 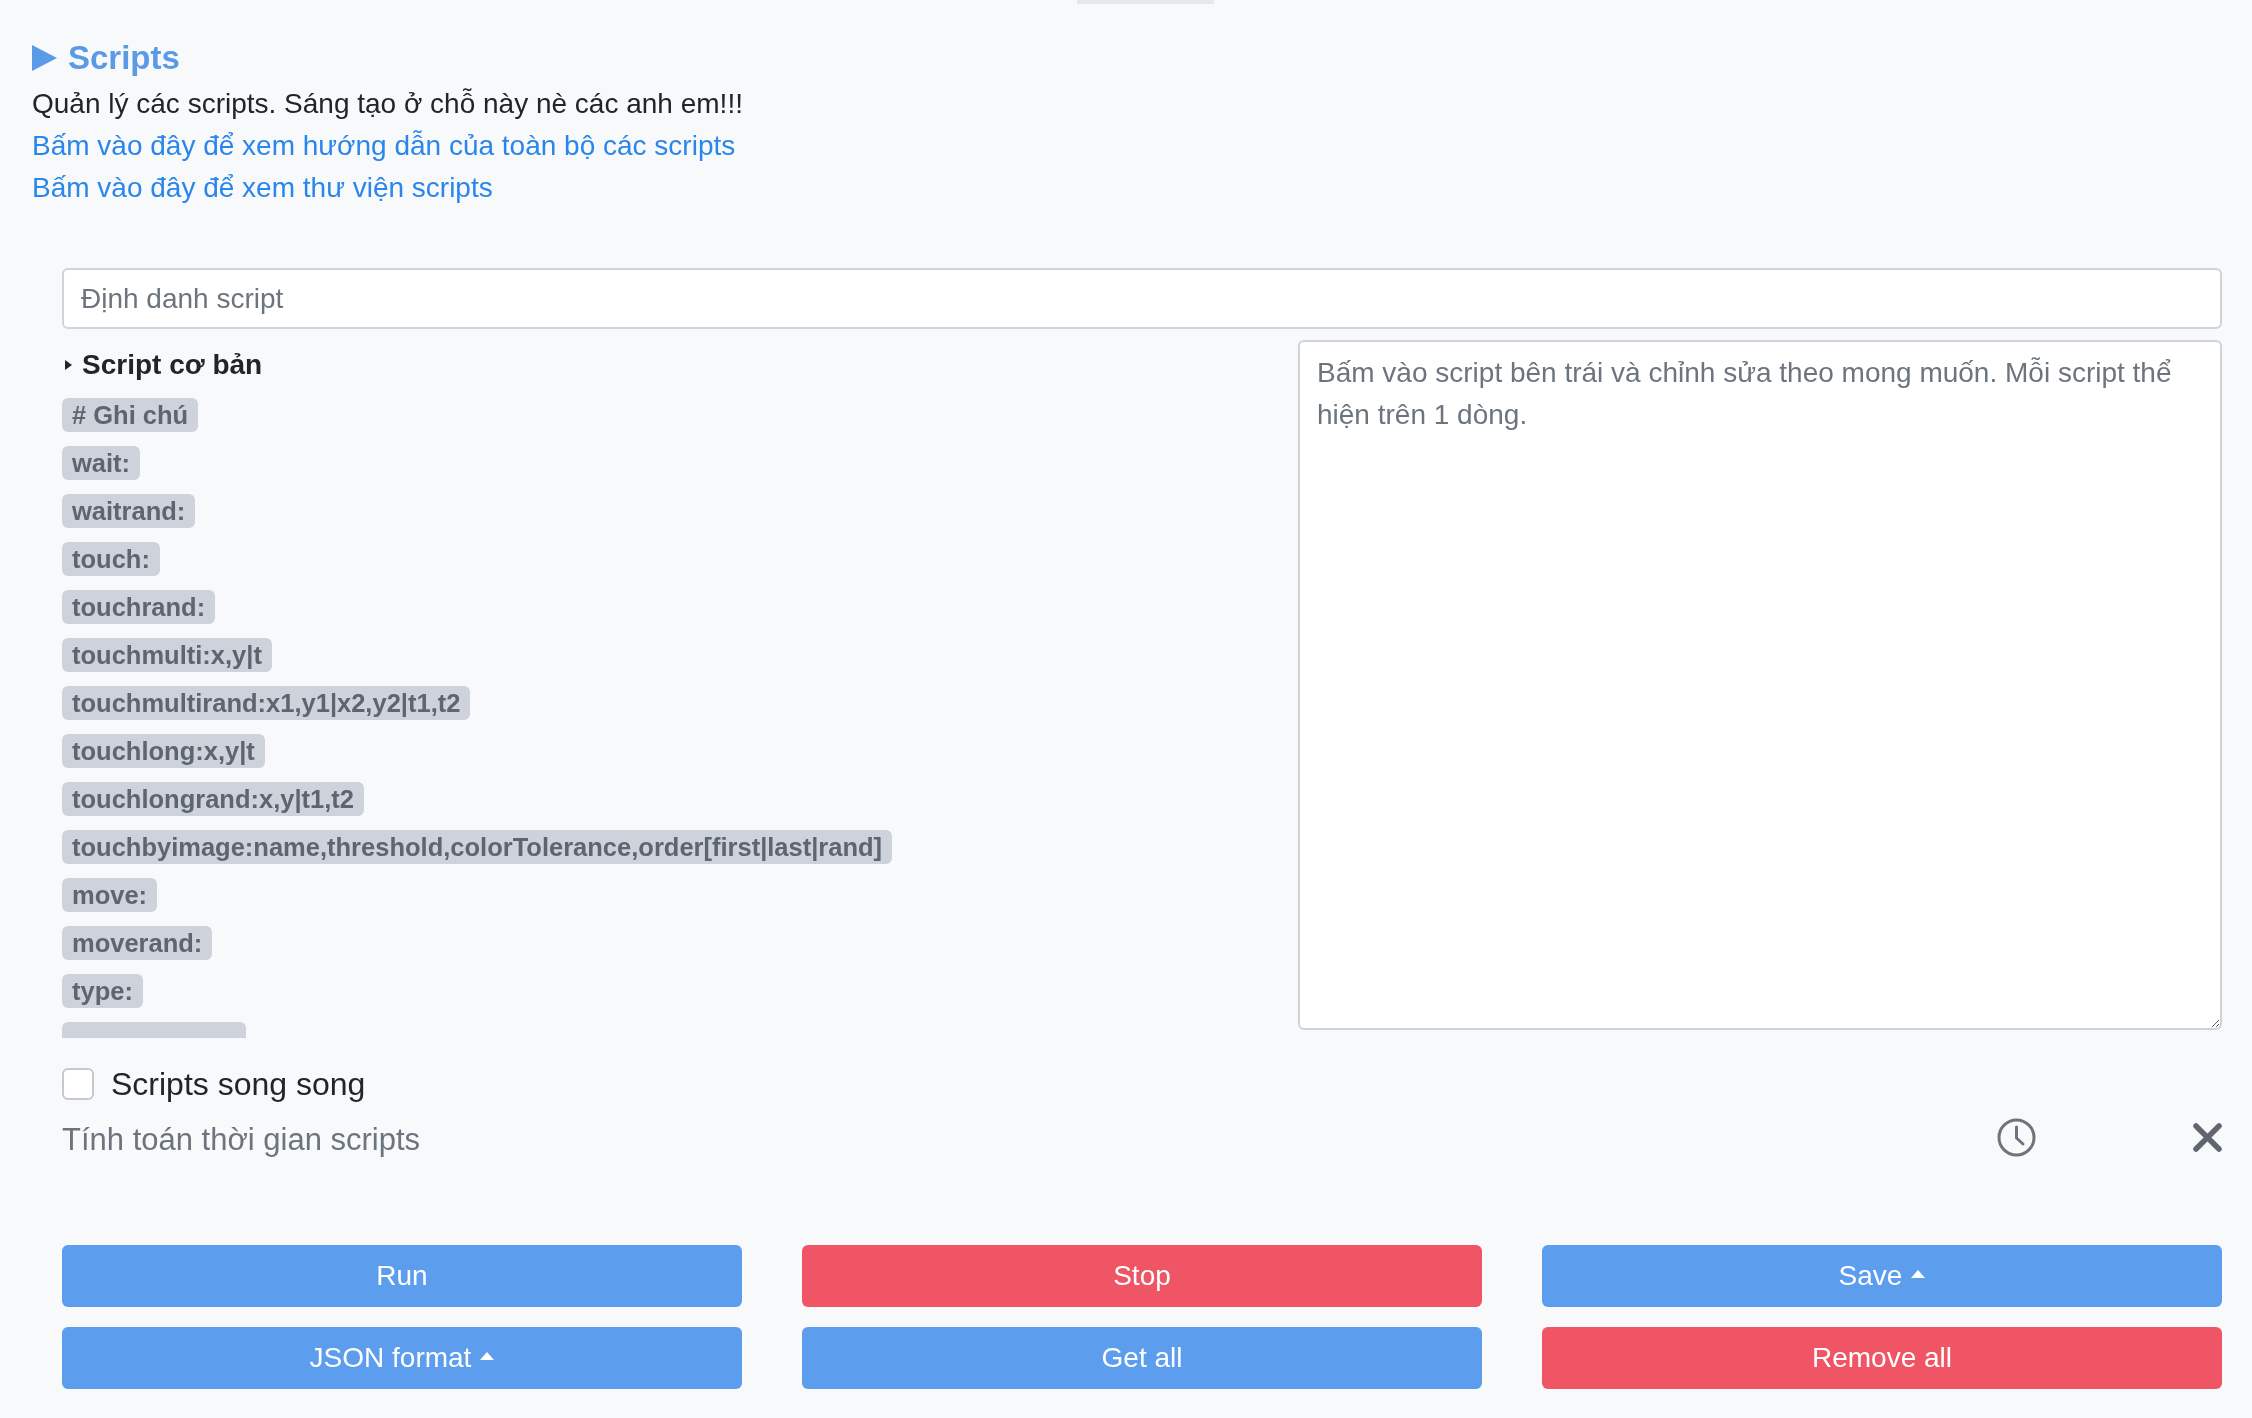 I want to click on script-chip: touchbyimage:name,threshold,colorTolerance,order[first|last|rand], so click(x=477, y=847).